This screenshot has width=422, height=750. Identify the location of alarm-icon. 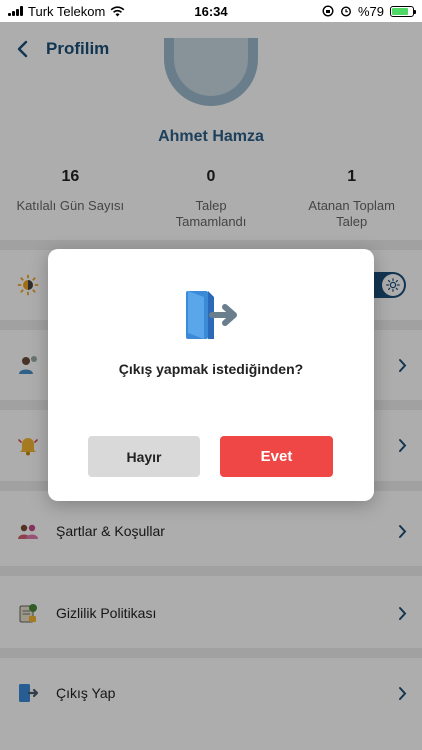
(345, 11).